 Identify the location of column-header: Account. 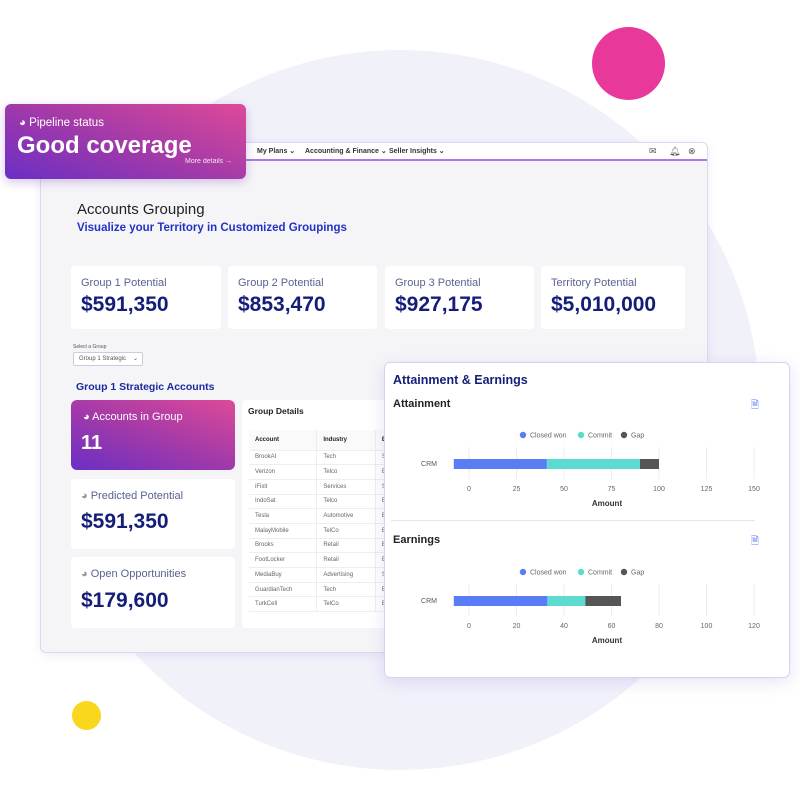
(283, 440).